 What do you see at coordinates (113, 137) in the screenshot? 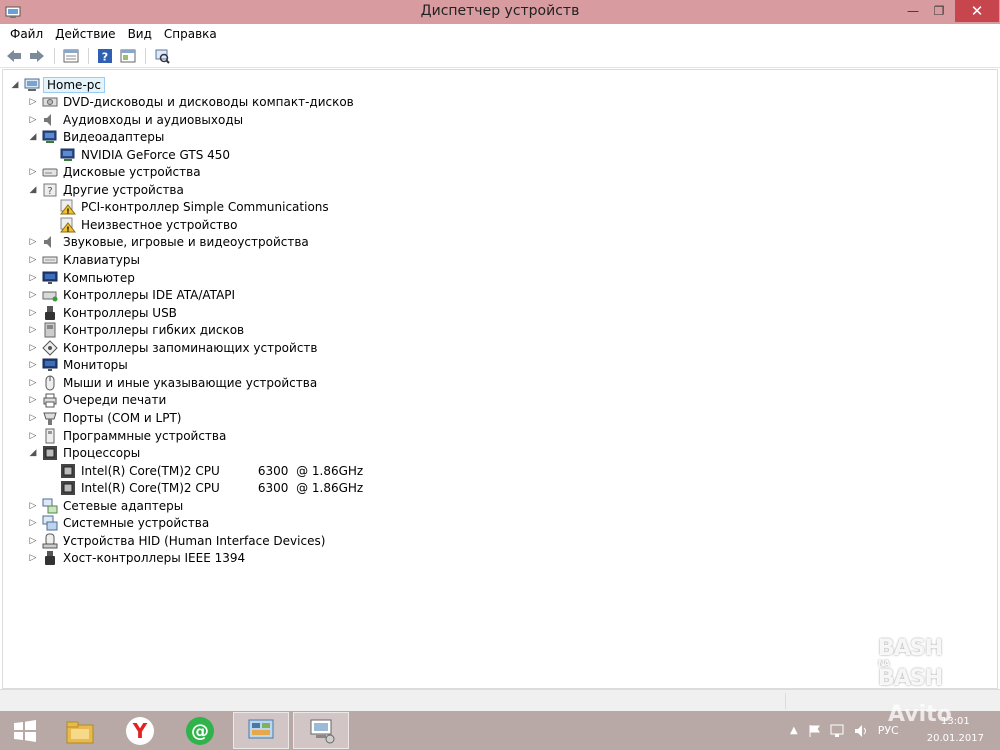
I see `tree-node-label: Видеоадаптеры` at bounding box center [113, 137].